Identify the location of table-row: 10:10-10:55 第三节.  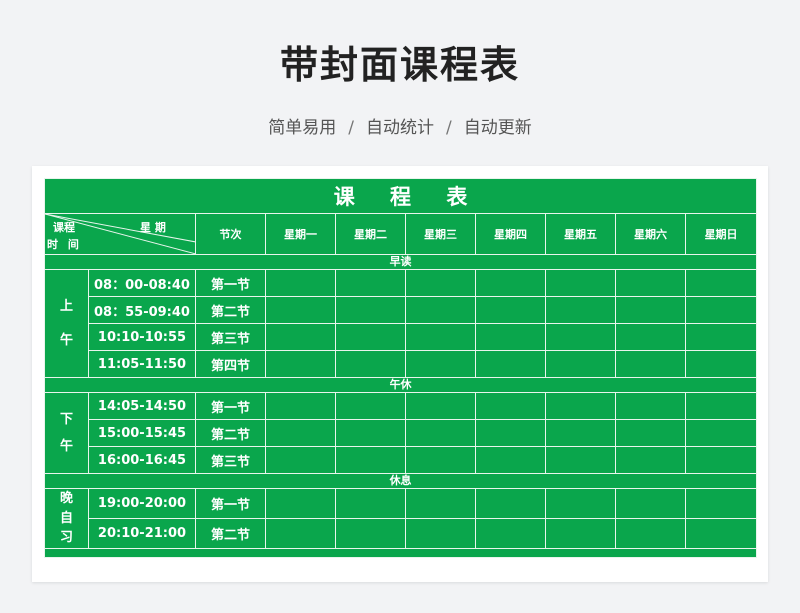
(401, 337).